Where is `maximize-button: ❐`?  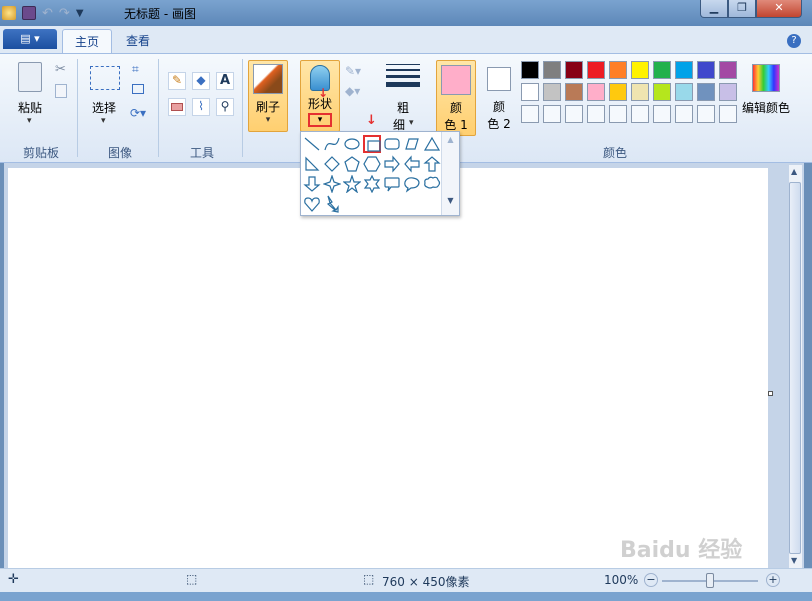 maximize-button: ❐ is located at coordinates (742, 9).